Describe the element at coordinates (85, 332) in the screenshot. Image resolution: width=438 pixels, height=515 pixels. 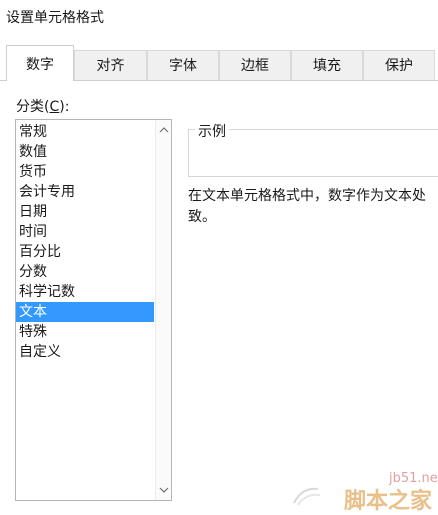
I see `category-item-special: 特殊` at that location.